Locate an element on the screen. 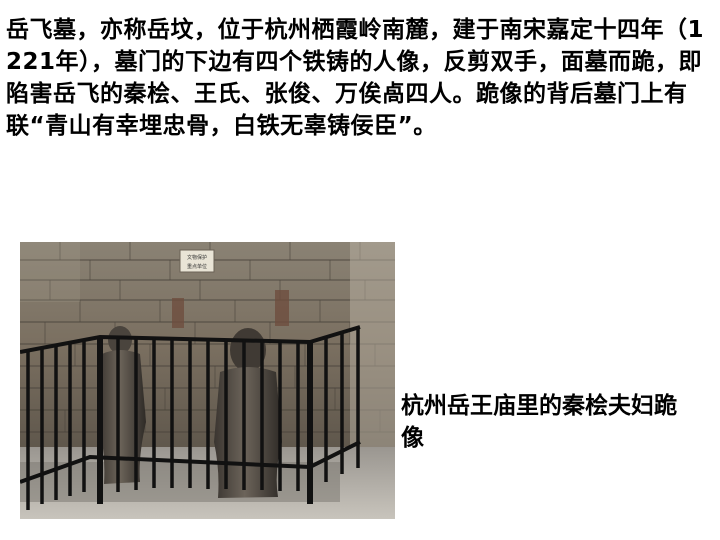 The height and width of the screenshot is (540, 720). sign-line-1: 文物保护 is located at coordinates (197, 257).